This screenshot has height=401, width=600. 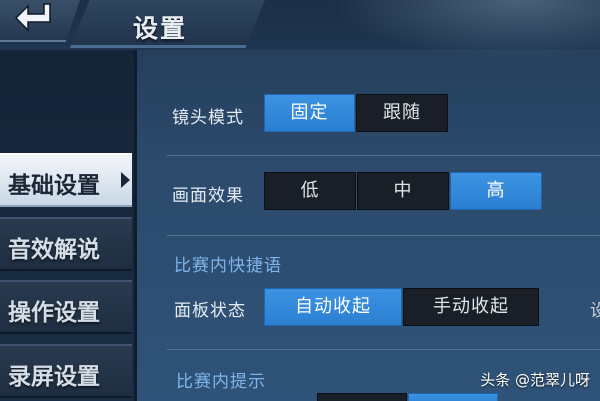 What do you see at coordinates (228, 266) in the screenshot?
I see `quick-chat-section-title: 比赛内快捷语` at bounding box center [228, 266].